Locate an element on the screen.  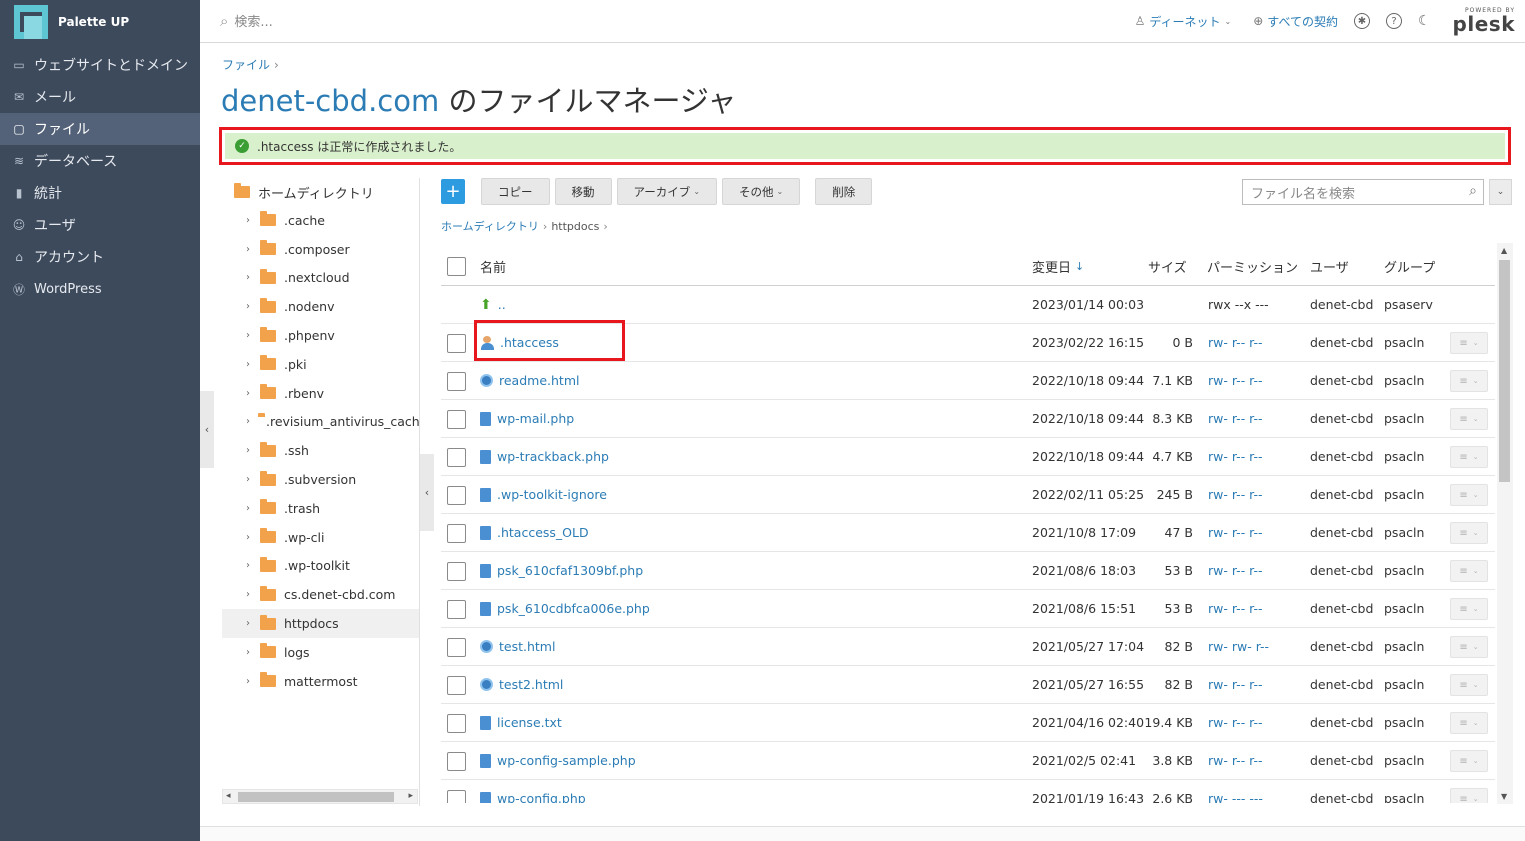
tree-item: › .phpenv is located at coordinates (320, 335).